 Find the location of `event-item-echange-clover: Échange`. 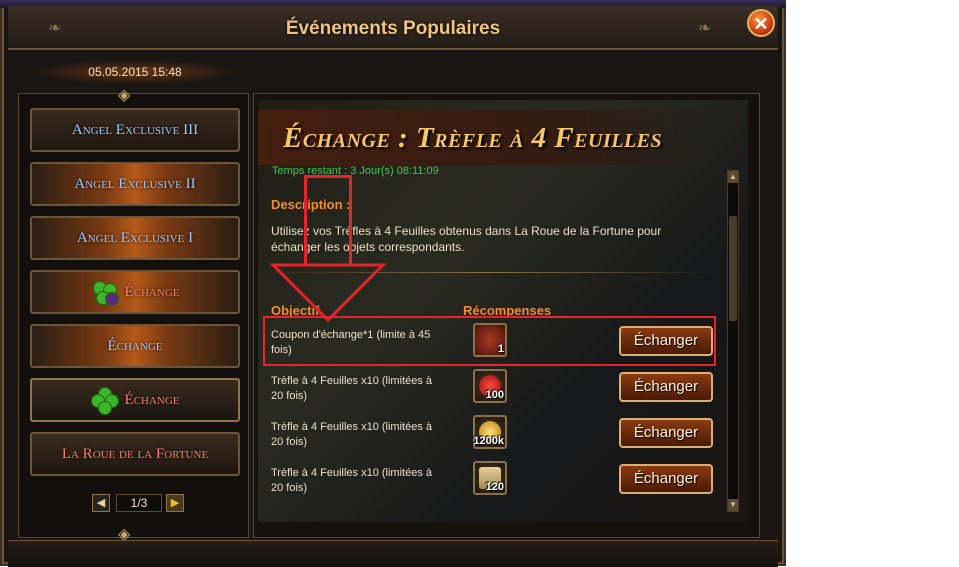

event-item-echange-clover: Échange is located at coordinates (135, 400).